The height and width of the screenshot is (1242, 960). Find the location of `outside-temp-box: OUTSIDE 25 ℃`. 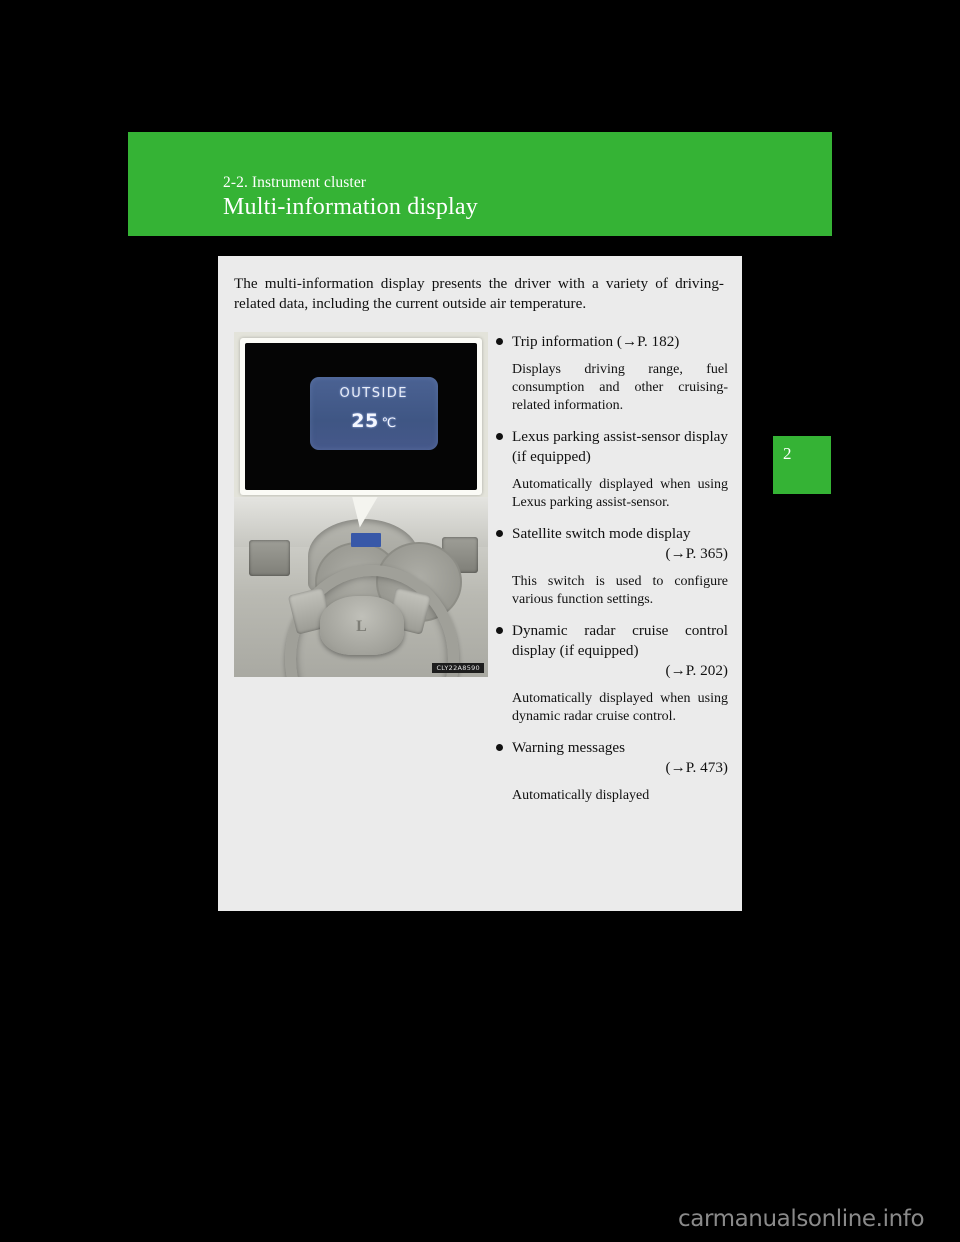

outside-temp-box: OUTSIDE 25 ℃ is located at coordinates (373, 413).